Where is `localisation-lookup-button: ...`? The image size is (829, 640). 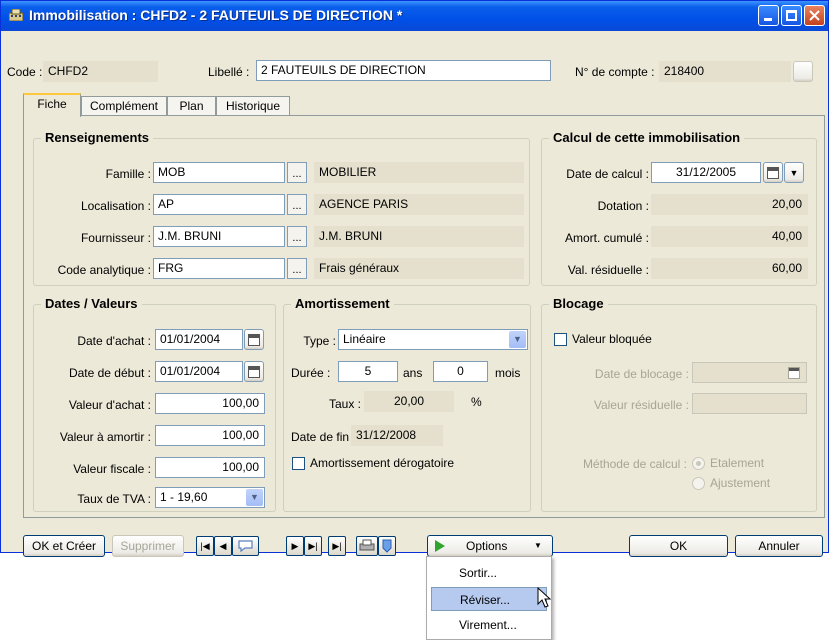
localisation-lookup-button: ... is located at coordinates (297, 204).